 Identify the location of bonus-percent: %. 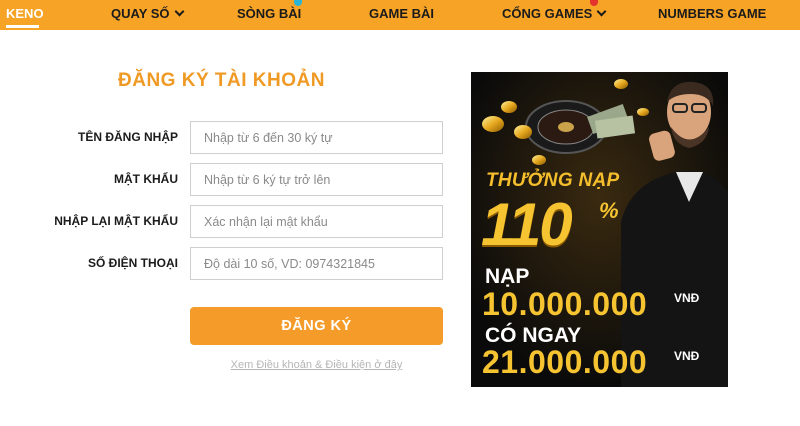
(609, 210).